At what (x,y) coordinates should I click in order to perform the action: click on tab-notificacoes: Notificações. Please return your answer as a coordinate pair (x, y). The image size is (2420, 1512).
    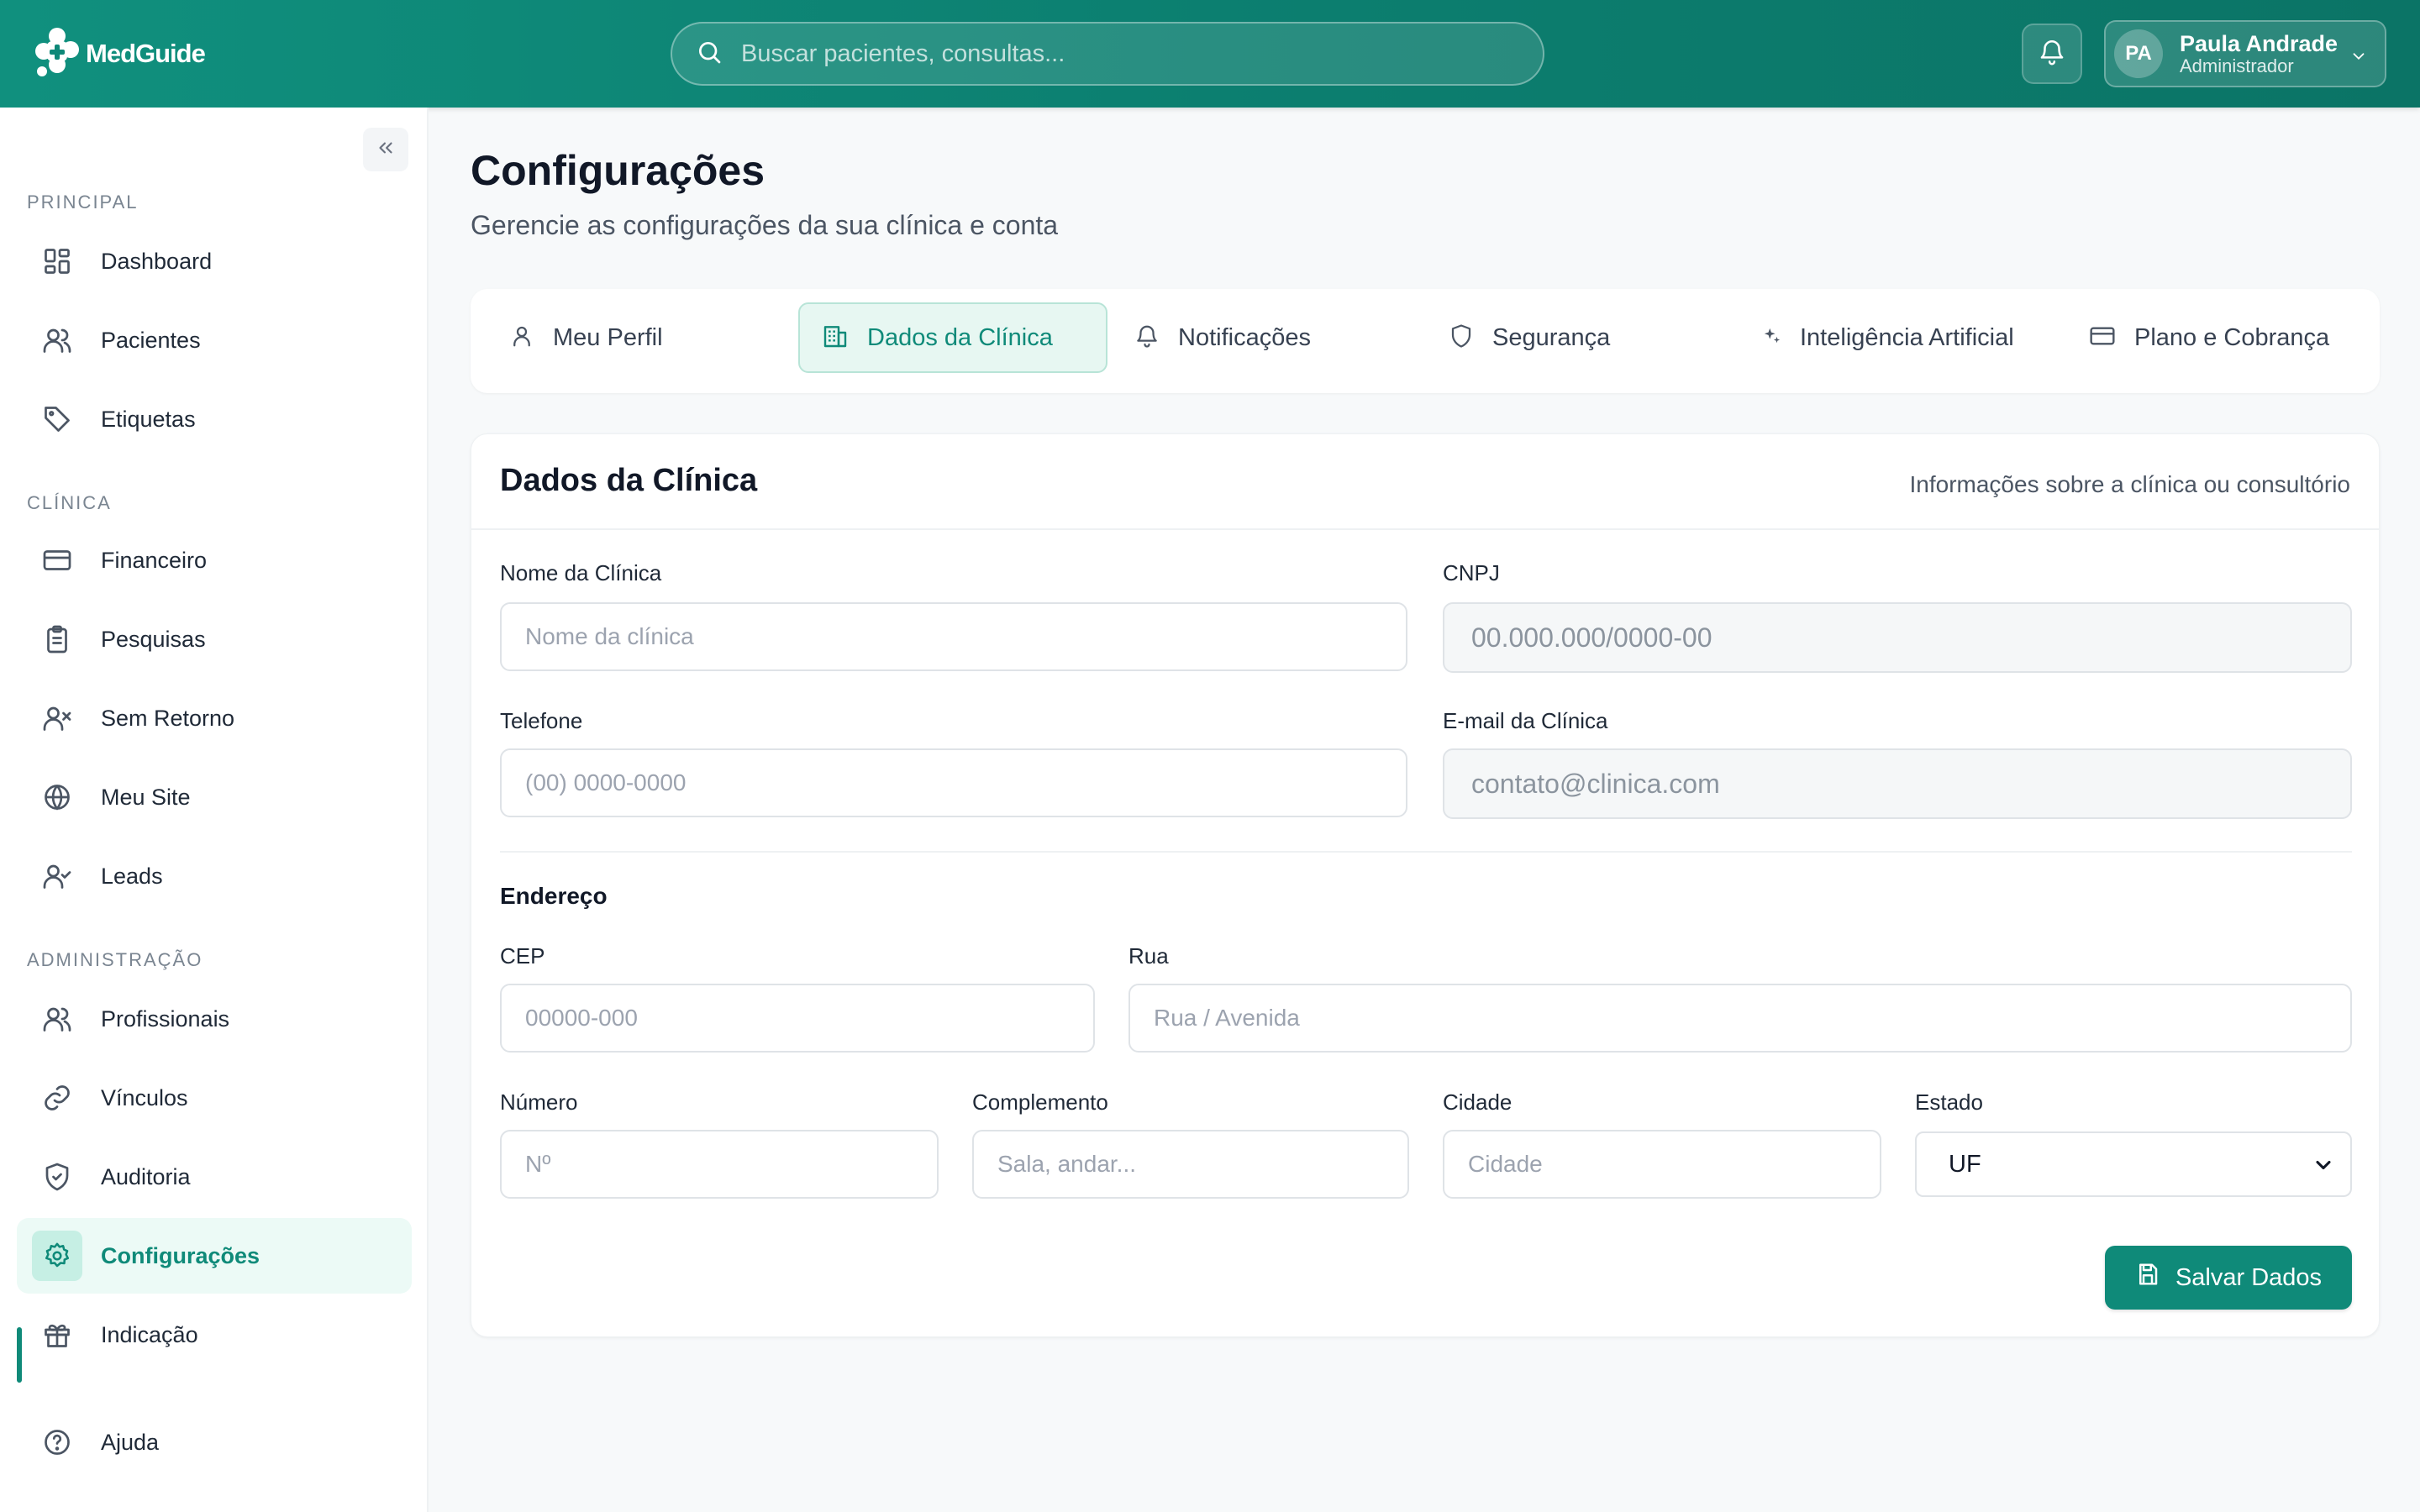
    Looking at the image, I should click on (1264, 337).